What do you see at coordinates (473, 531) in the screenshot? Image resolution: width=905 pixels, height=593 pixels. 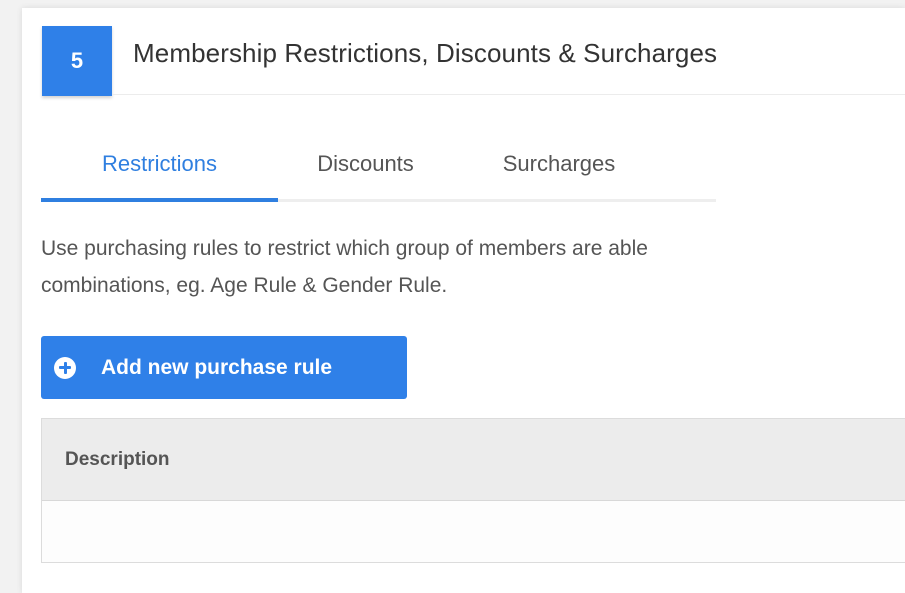 I see `table-body-empty` at bounding box center [473, 531].